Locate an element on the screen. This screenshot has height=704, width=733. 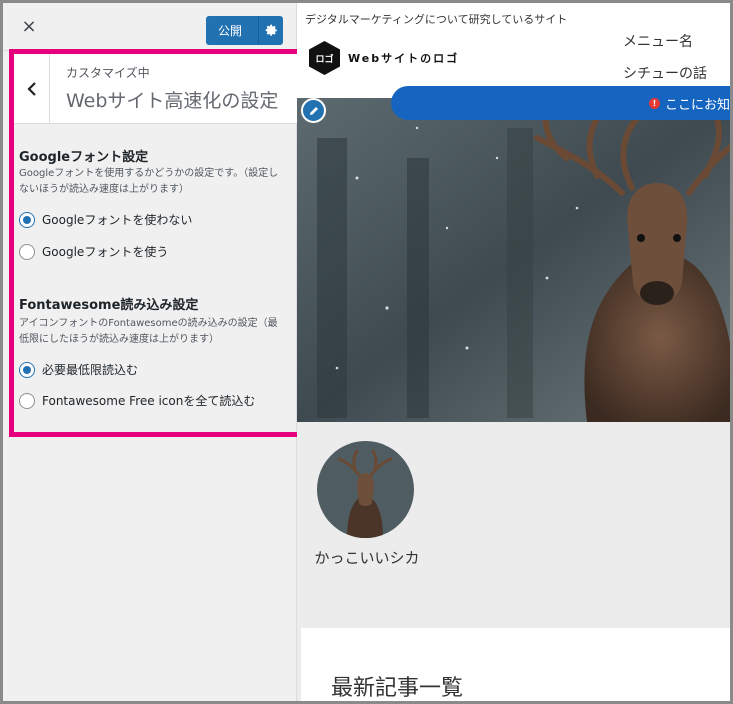
author-avatar is located at coordinates (365, 489).